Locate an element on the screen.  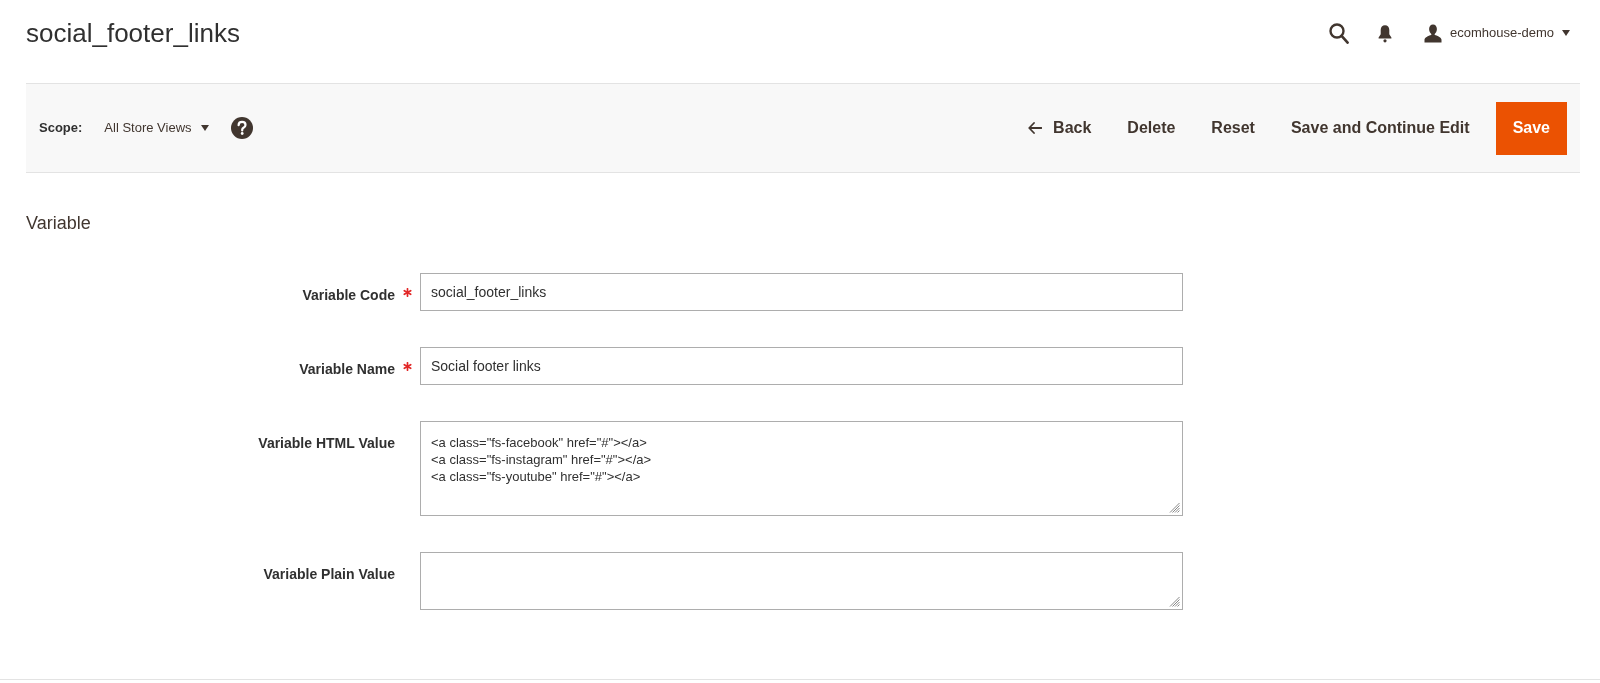
back-button: Back is located at coordinates (1060, 128).